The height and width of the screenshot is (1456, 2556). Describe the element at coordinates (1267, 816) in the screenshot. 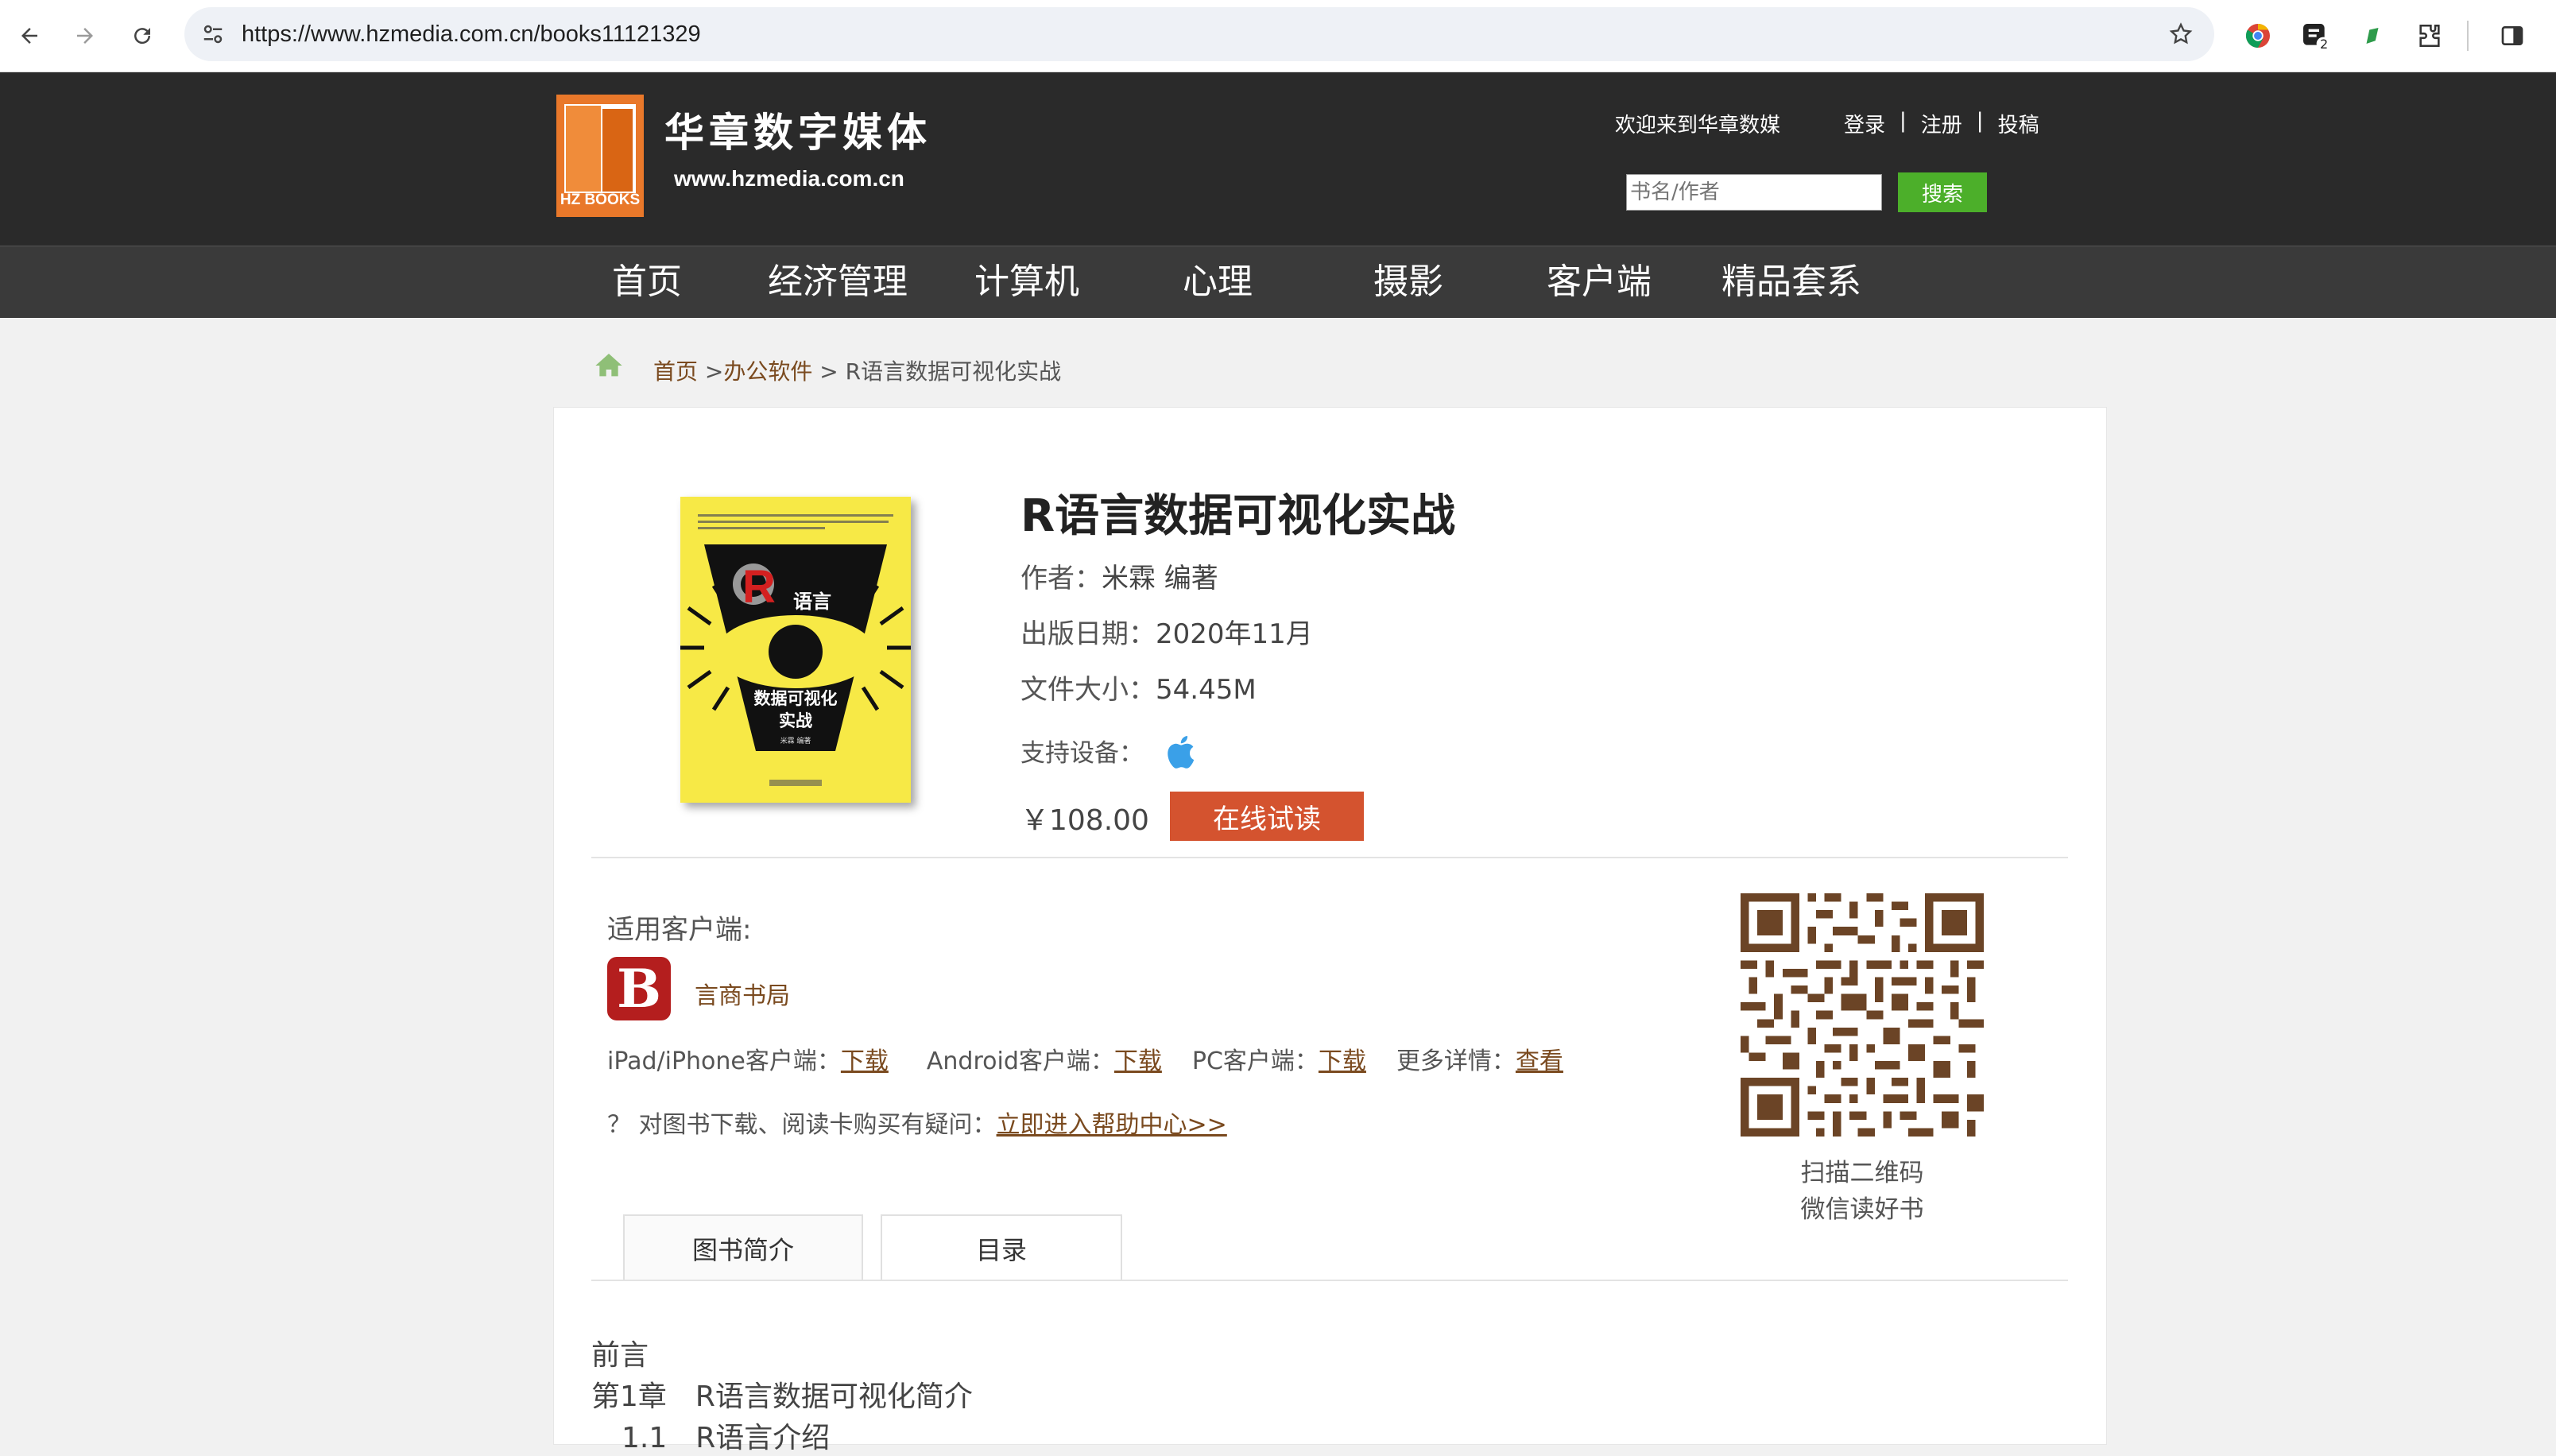

I see `read-online-button: 在线试读` at that location.